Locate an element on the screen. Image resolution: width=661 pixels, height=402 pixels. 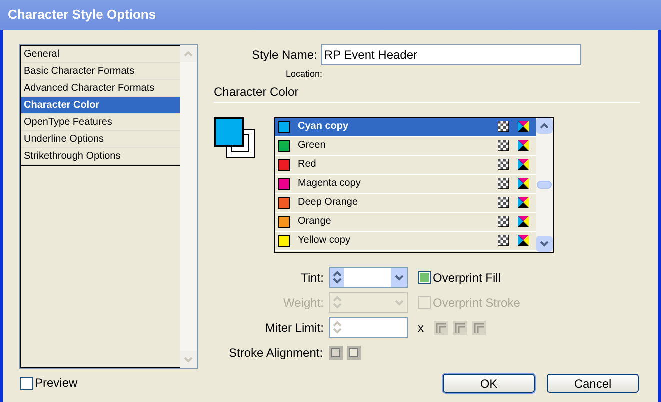
swatch-row: Yellow copy is located at coordinates (405, 241).